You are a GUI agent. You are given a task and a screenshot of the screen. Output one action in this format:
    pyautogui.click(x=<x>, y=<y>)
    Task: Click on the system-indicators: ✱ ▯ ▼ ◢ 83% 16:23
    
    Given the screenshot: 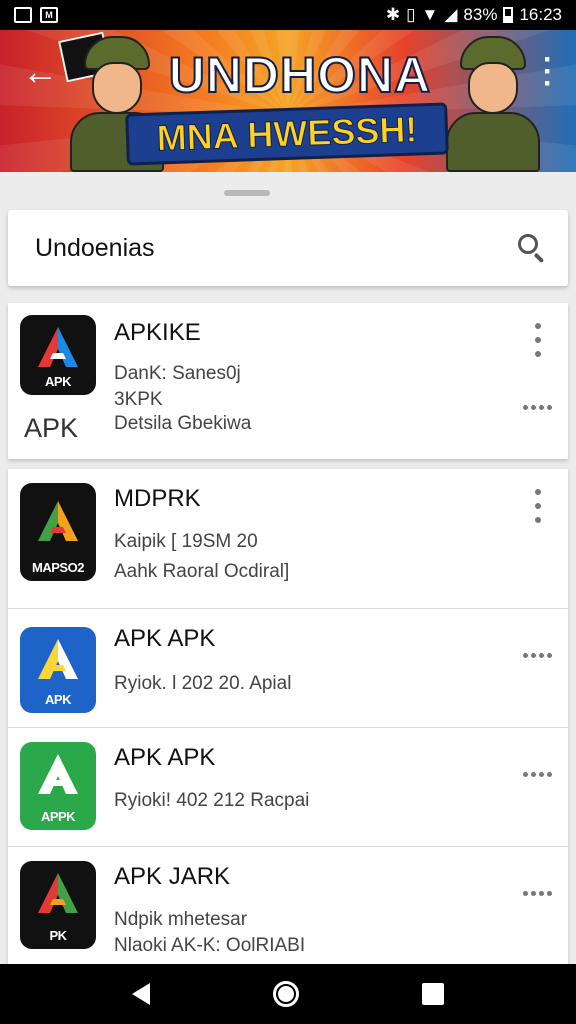 What is the action you would take?
    pyautogui.click(x=474, y=15)
    